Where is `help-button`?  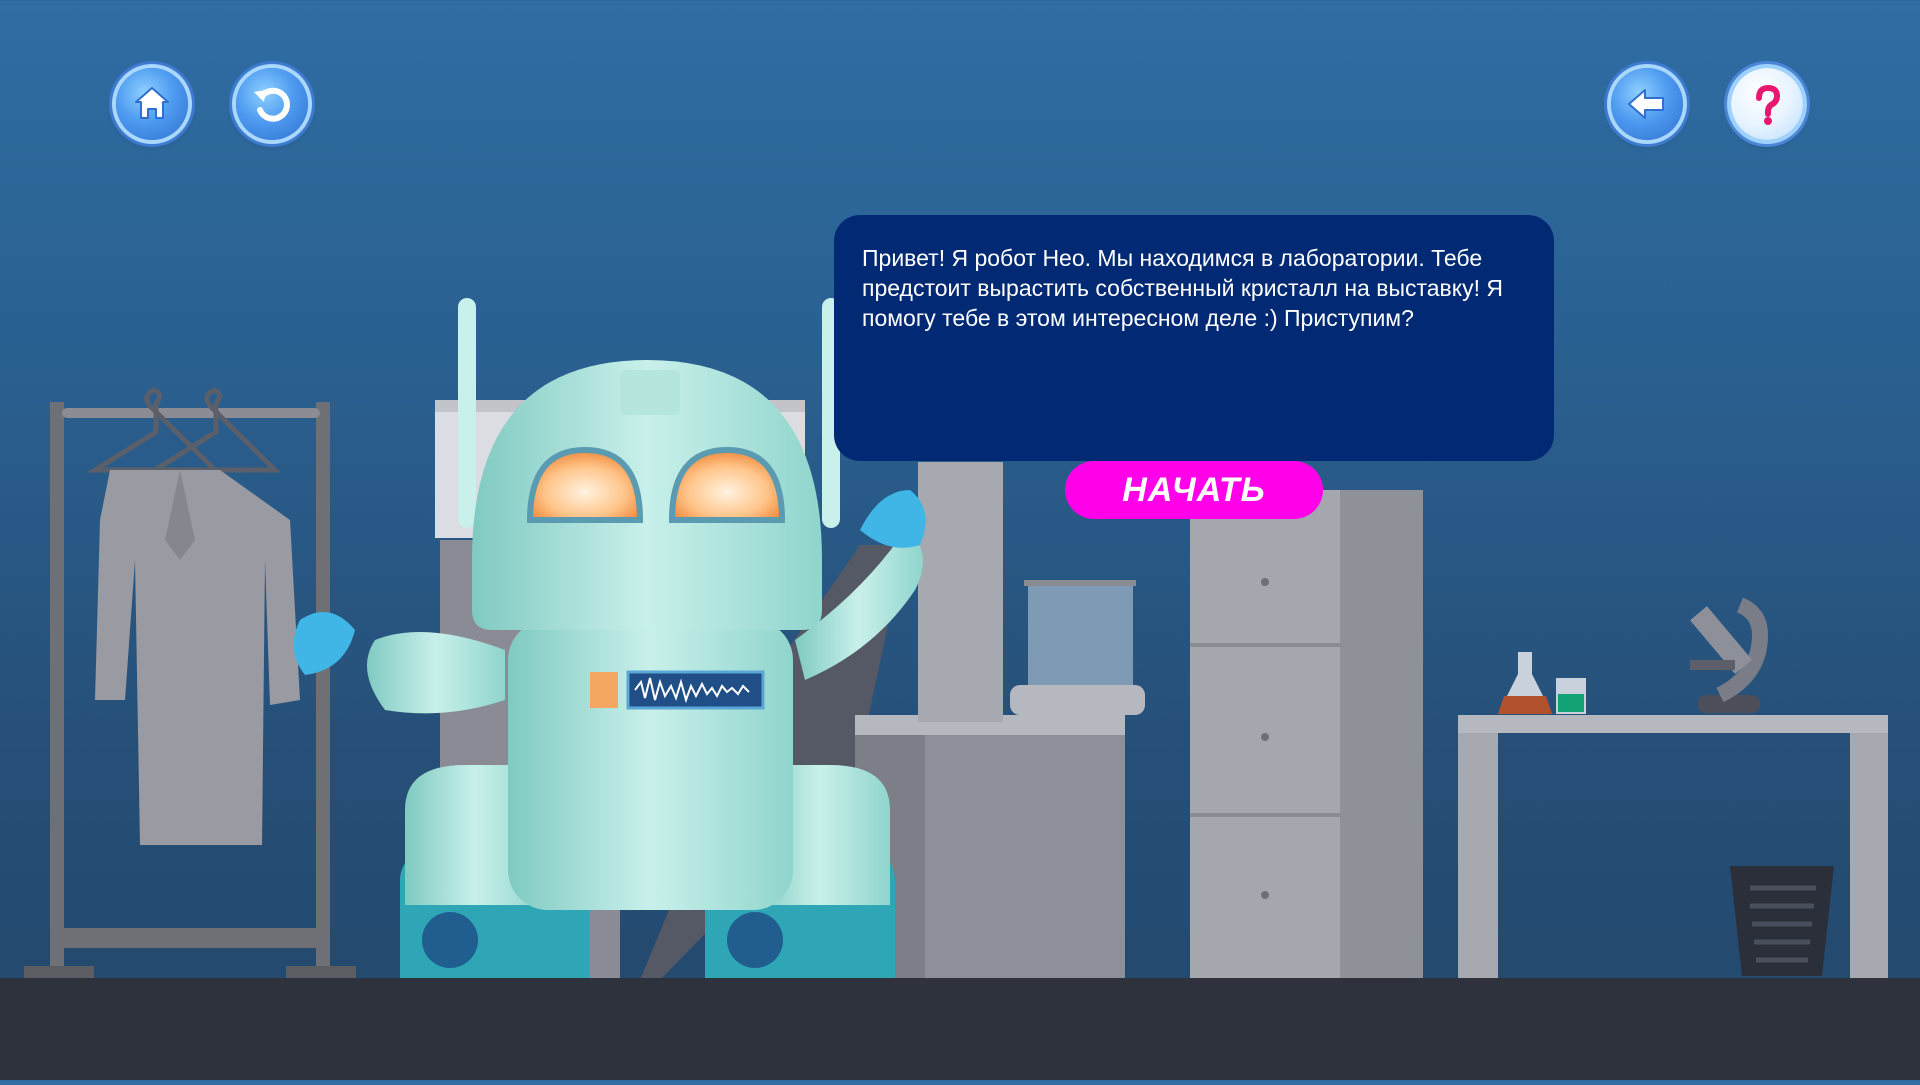 help-button is located at coordinates (1767, 104).